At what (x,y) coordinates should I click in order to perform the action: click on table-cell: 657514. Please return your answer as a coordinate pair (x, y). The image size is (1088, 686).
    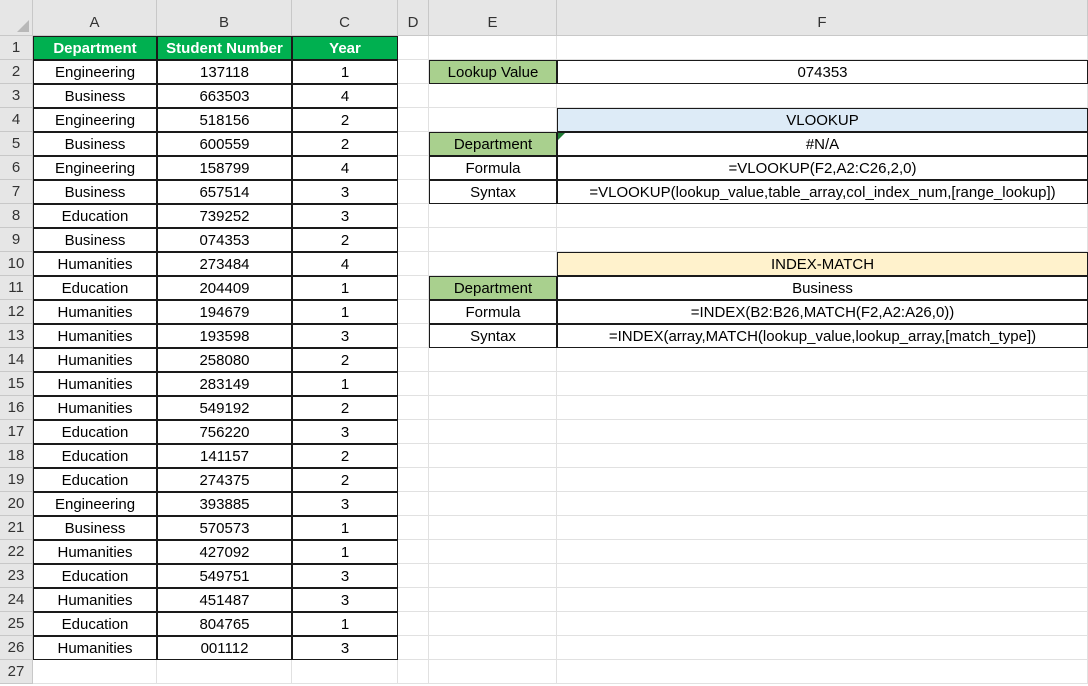
    Looking at the image, I should click on (224, 192).